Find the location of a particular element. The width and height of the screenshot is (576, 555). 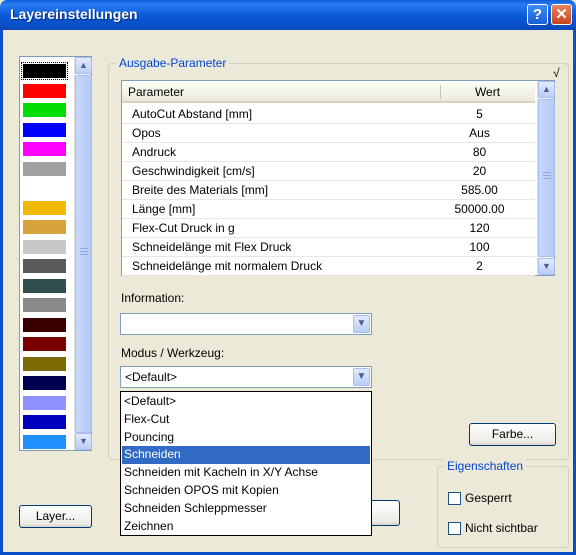

parameter-value: 80 is located at coordinates (479, 152).